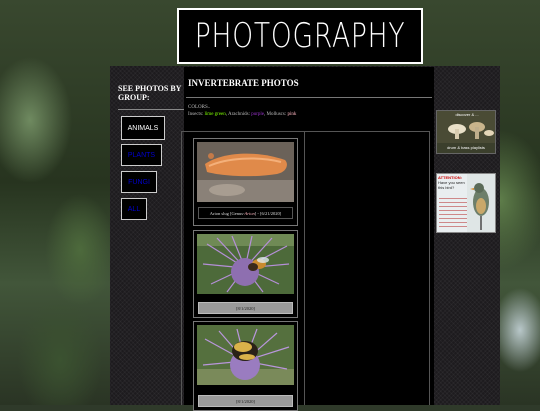 This screenshot has width=540, height=411. What do you see at coordinates (215, 114) in the screenshot?
I see `insects-color: lime green` at bounding box center [215, 114].